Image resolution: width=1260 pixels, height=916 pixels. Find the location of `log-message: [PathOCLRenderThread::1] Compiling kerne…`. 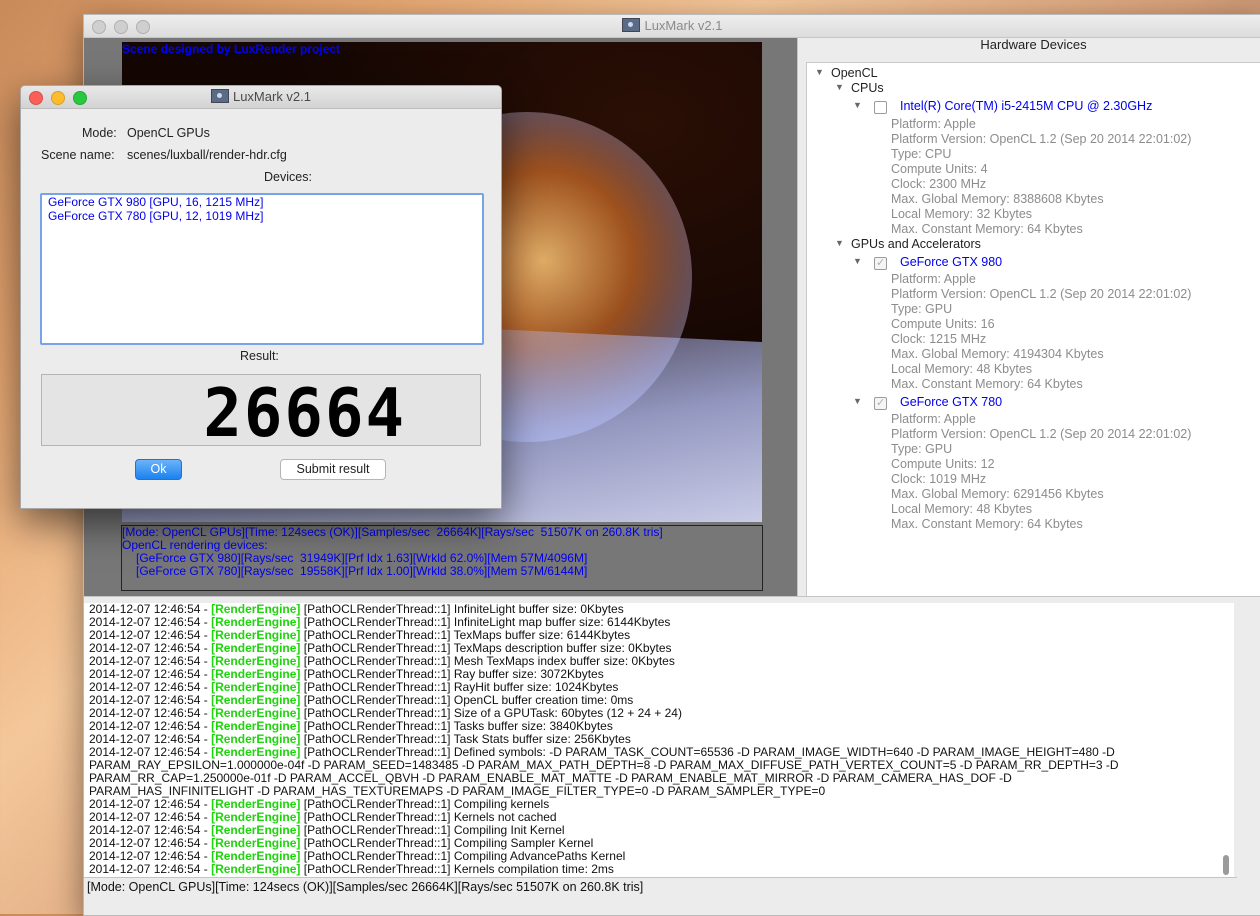

log-message: [PathOCLRenderThread::1] Compiling kerne… is located at coordinates (425, 804).